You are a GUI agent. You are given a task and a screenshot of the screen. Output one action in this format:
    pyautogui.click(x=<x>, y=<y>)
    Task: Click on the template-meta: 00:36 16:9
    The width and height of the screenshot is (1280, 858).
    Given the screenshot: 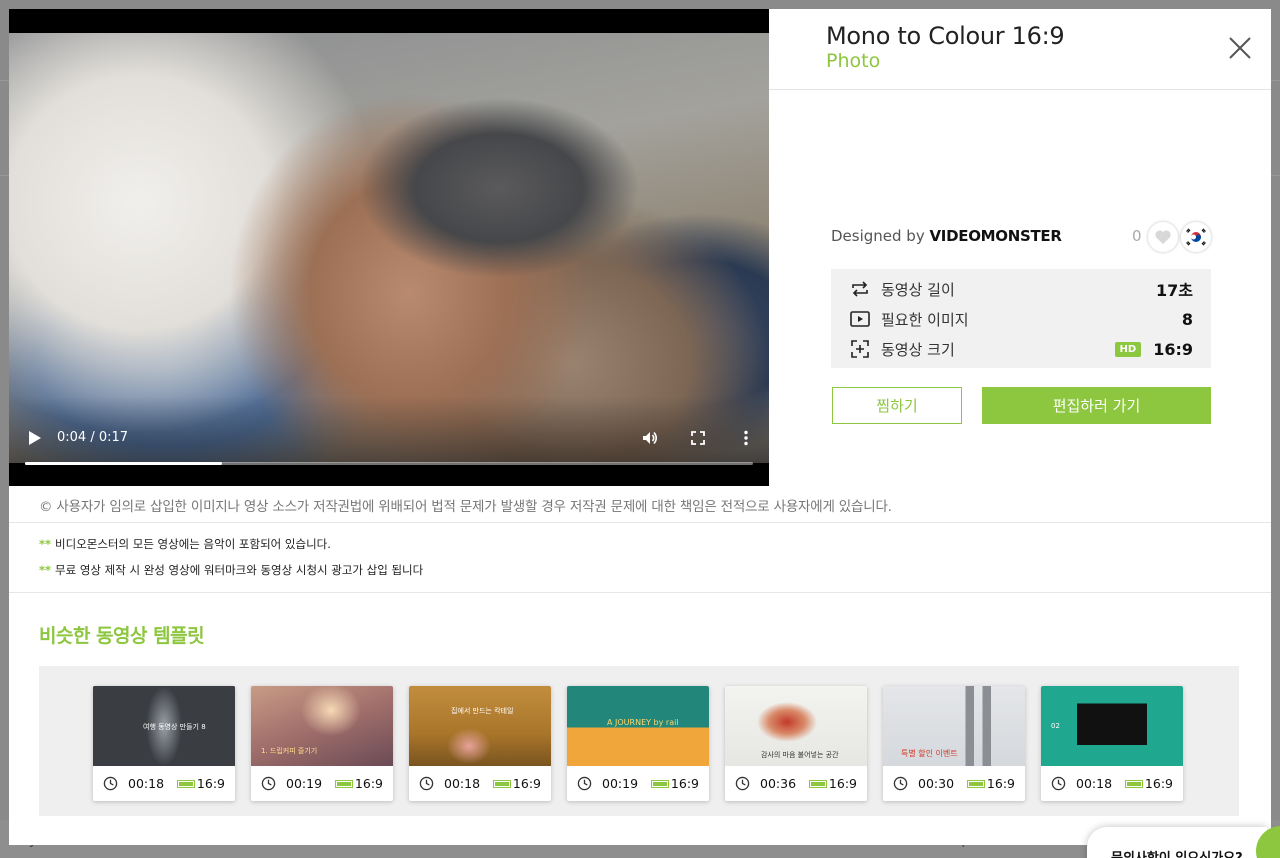 What is the action you would take?
    pyautogui.click(x=796, y=783)
    